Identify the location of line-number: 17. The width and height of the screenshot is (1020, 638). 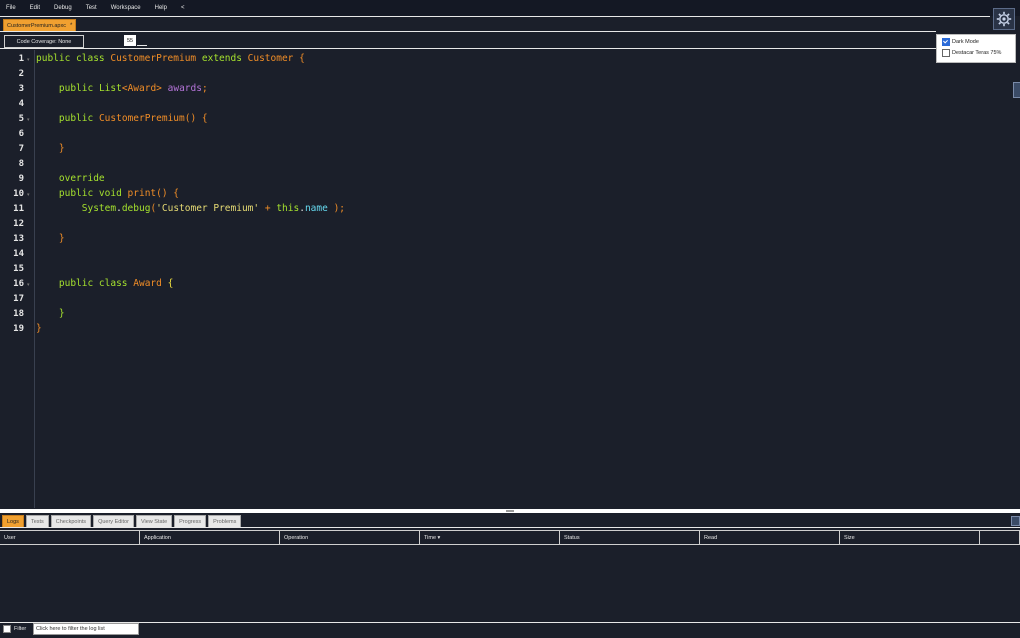
(18, 299).